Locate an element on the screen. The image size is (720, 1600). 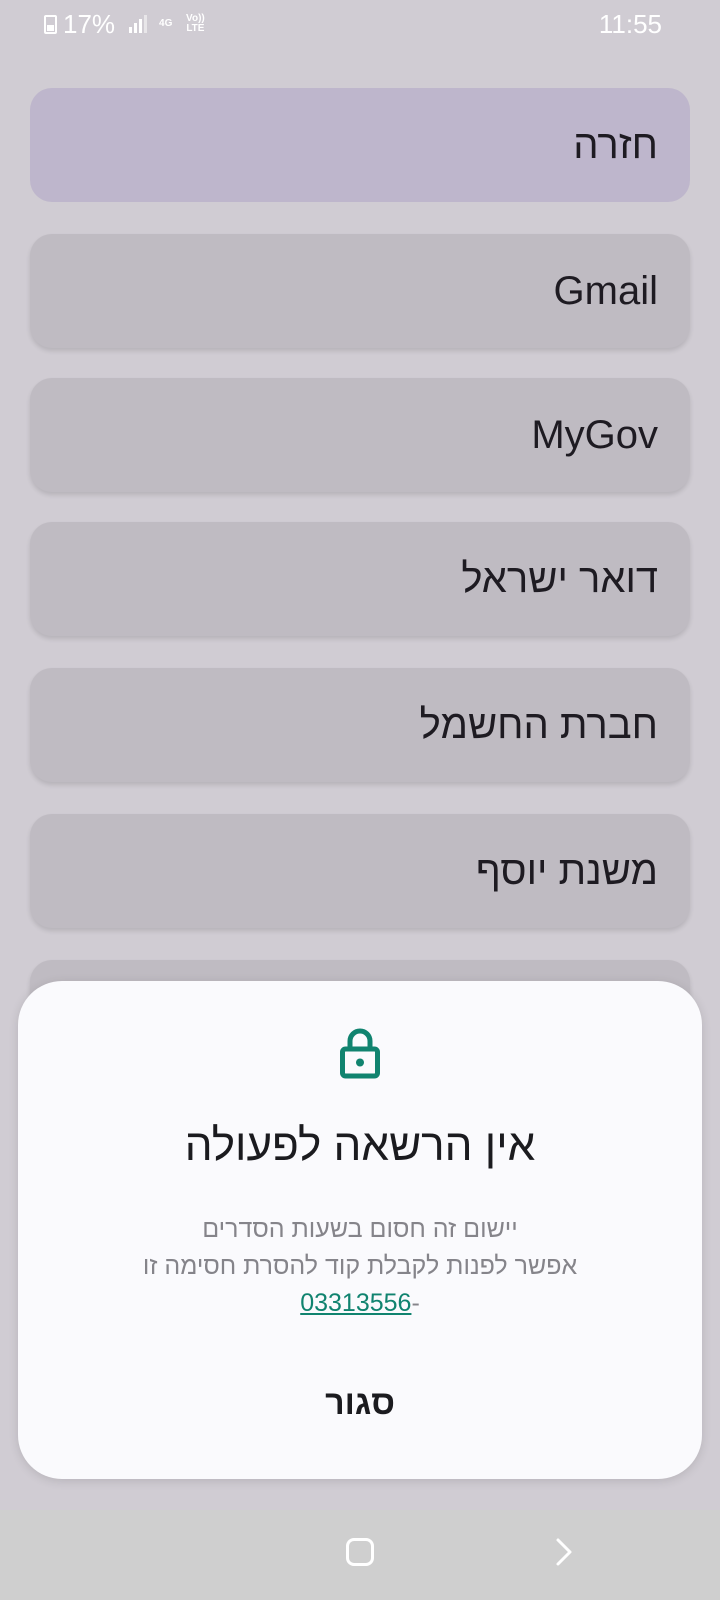
menu-item-label: MyGov is located at coordinates (594, 434).